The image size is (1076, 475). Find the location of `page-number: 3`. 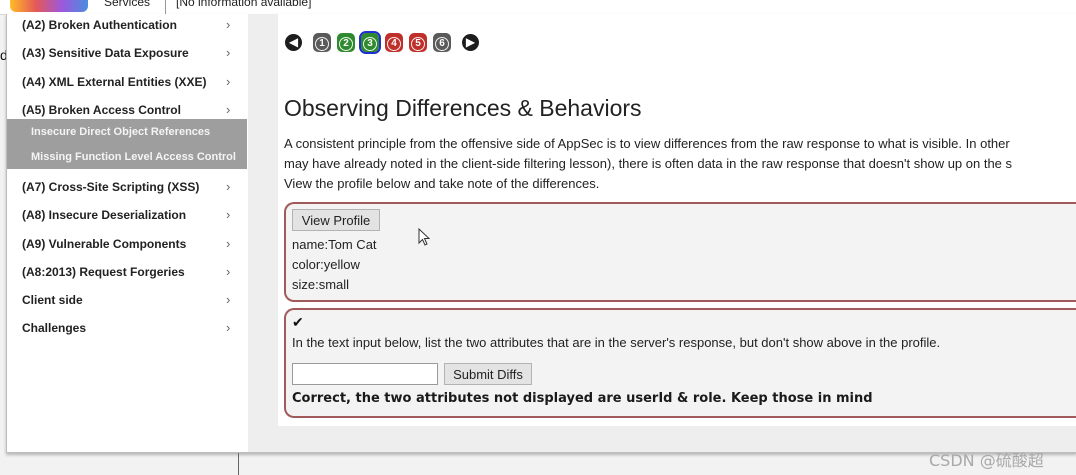

page-number: 3 is located at coordinates (370, 44).